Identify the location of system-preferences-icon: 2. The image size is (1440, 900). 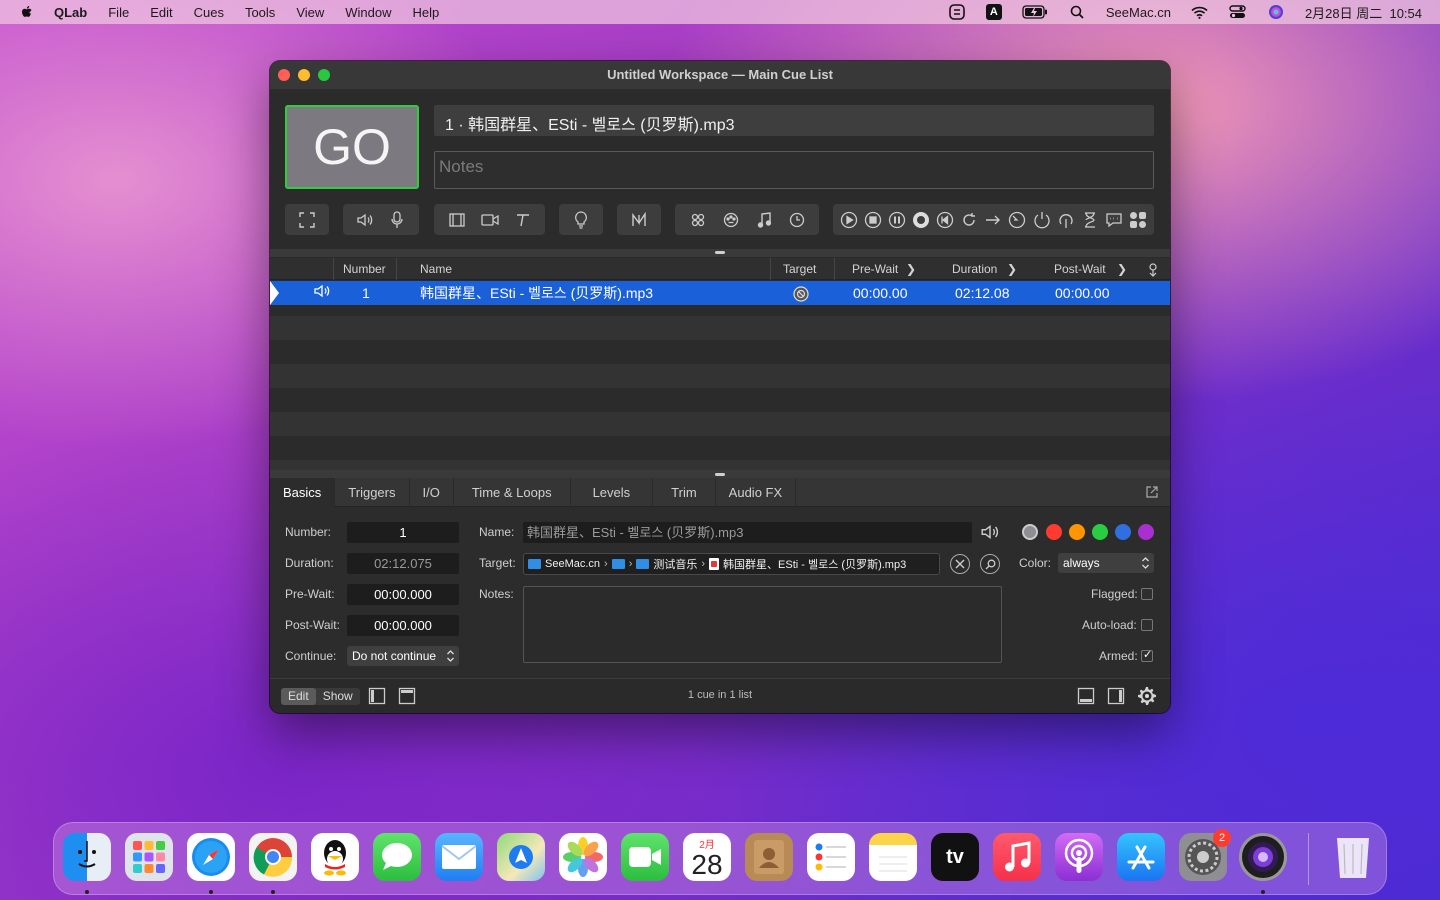
(1205, 855).